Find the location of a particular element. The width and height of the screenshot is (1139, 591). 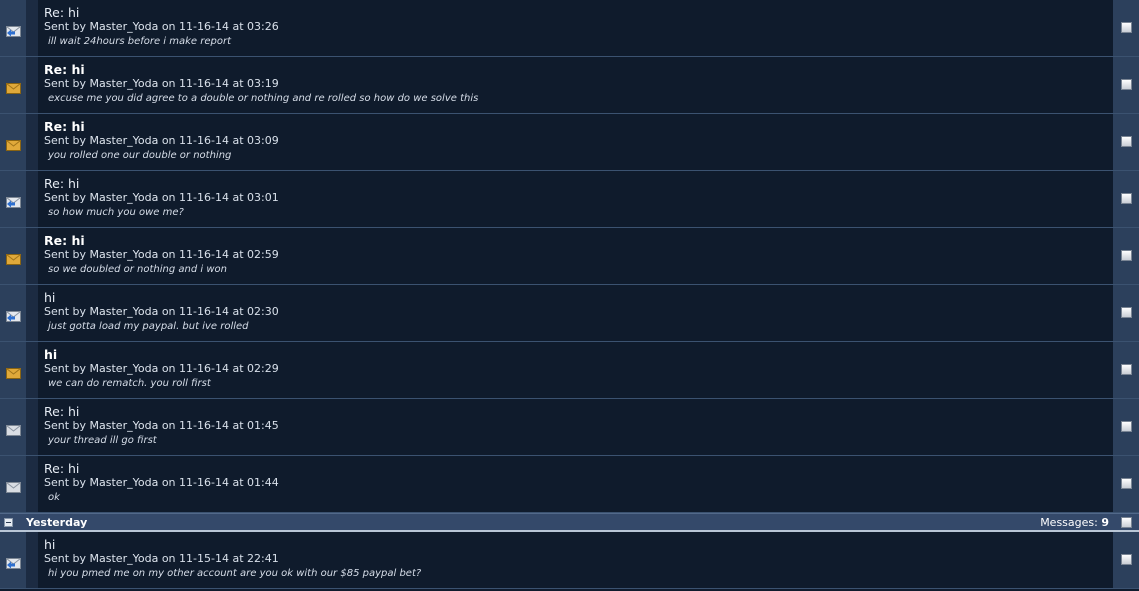

message-time: 03:26 is located at coordinates (263, 26).